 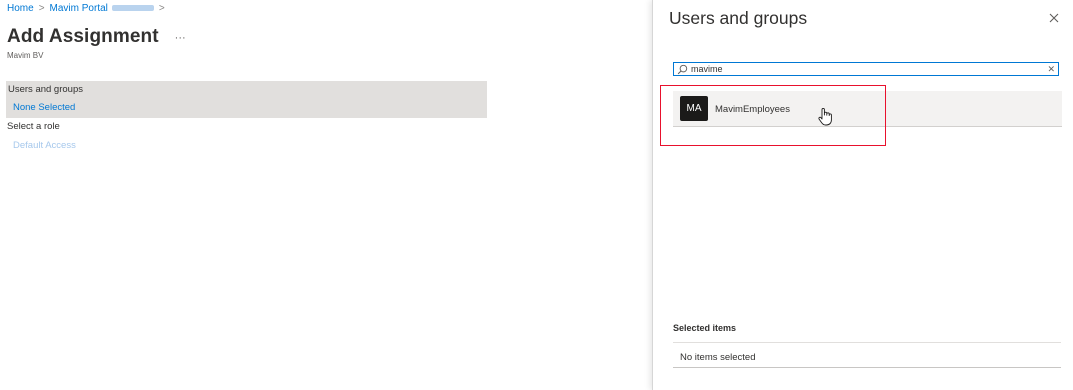 I want to click on close-icon, so click(x=1054, y=18).